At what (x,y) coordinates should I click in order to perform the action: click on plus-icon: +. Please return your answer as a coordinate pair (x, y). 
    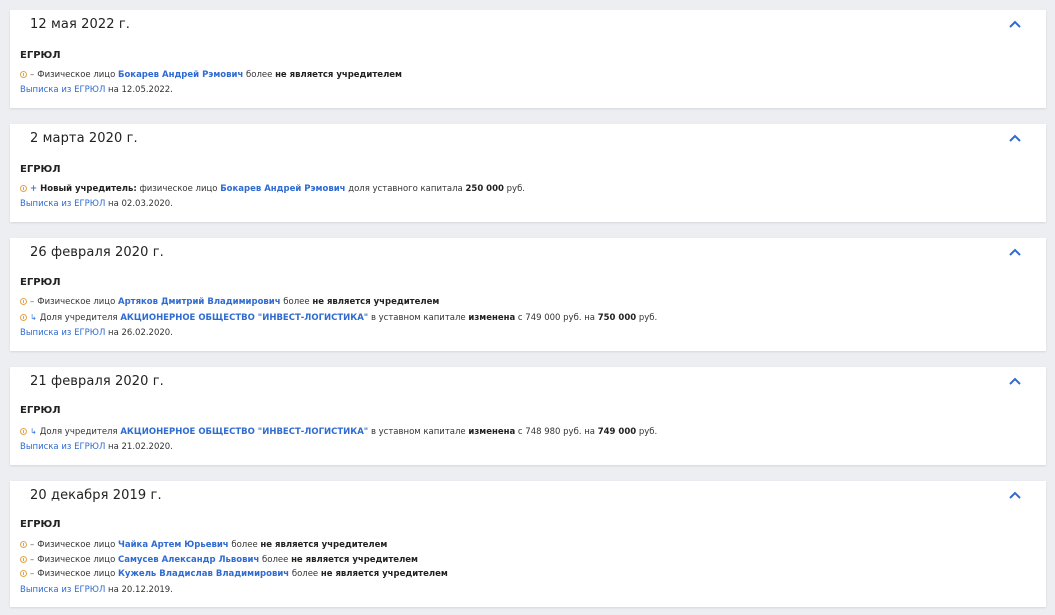
    Looking at the image, I should click on (34, 189).